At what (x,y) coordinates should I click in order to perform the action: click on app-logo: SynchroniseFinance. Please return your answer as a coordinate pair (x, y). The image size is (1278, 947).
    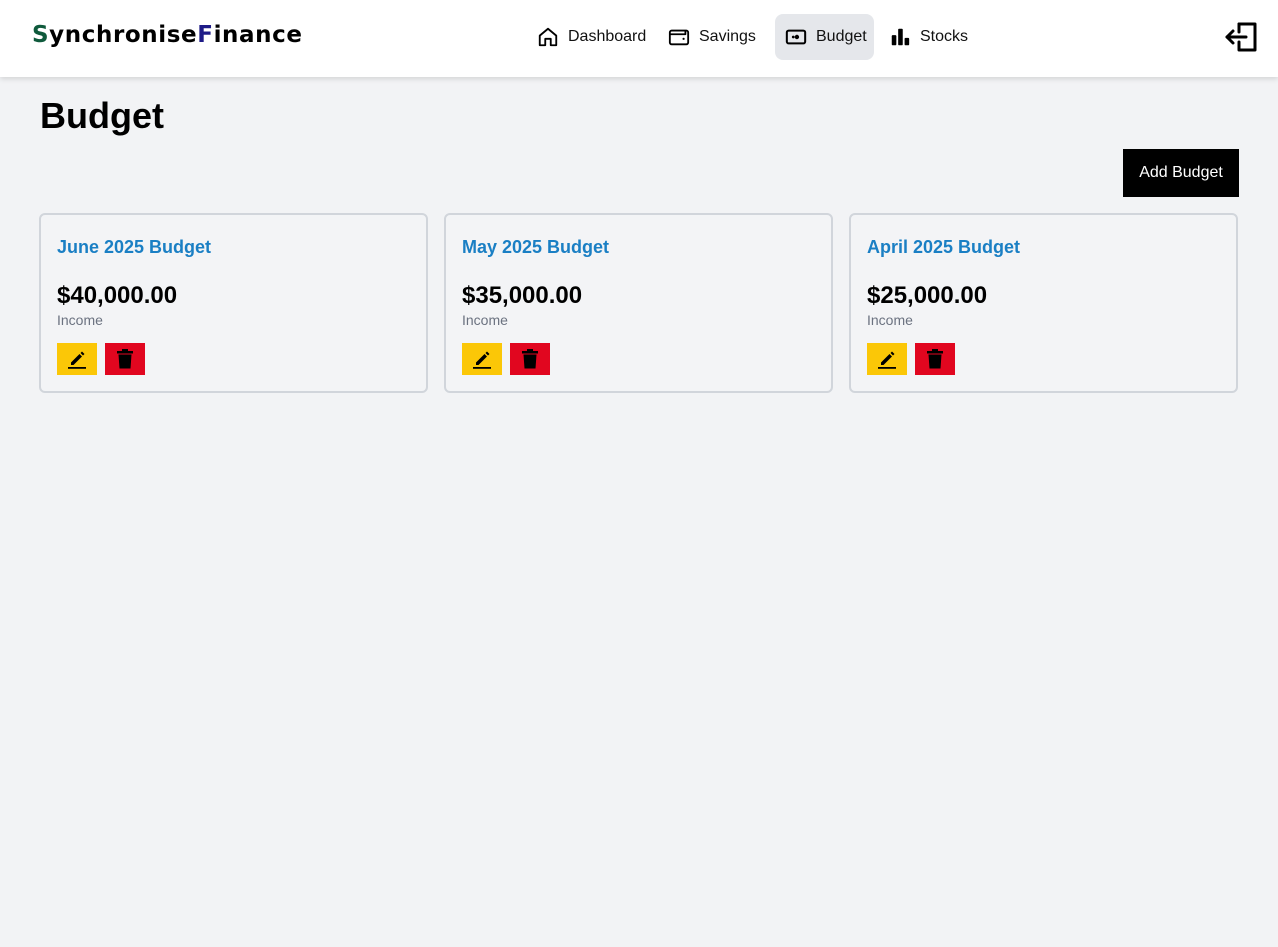
    Looking at the image, I should click on (167, 35).